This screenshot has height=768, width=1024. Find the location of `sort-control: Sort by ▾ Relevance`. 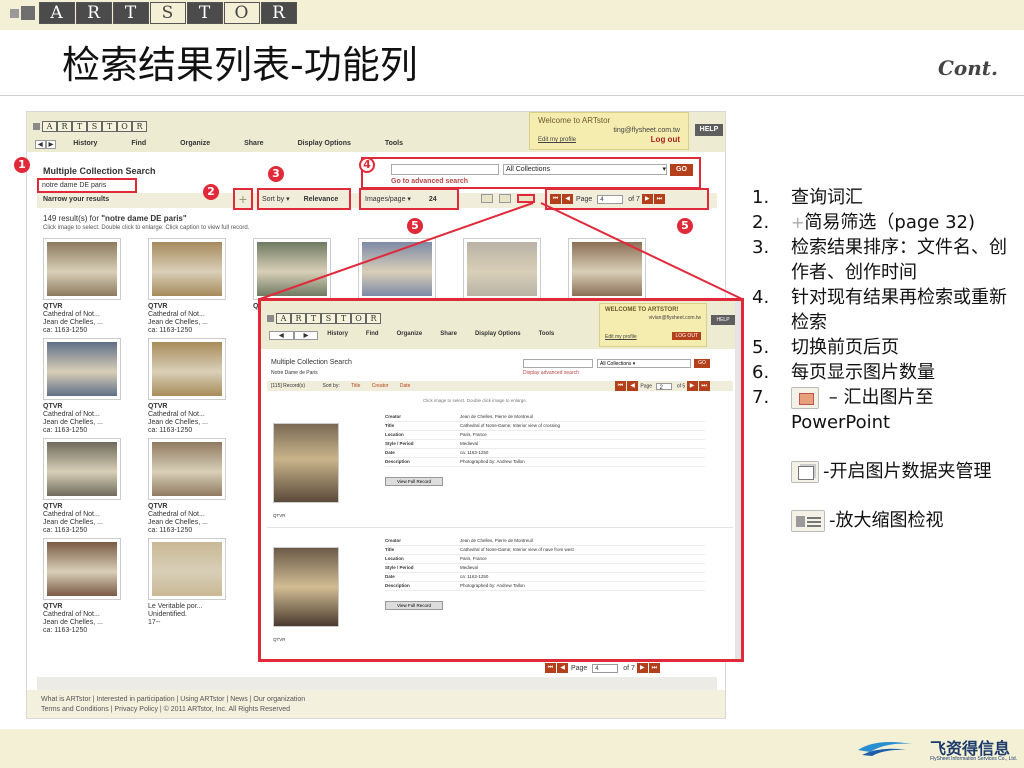

sort-control: Sort by ▾ Relevance is located at coordinates (304, 199).